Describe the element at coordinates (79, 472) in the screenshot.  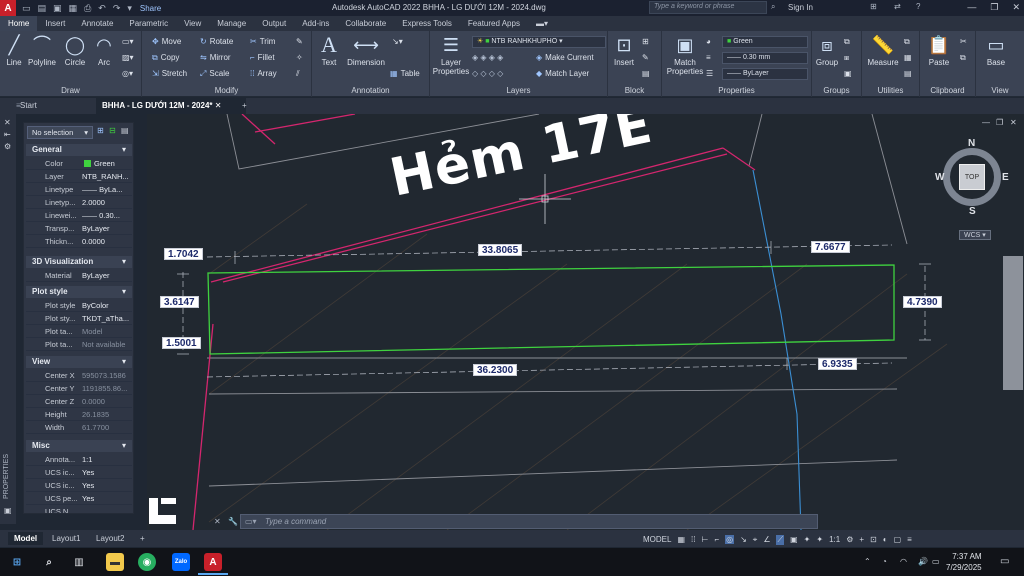
I see `property-row: UCS ic... Yes` at that location.